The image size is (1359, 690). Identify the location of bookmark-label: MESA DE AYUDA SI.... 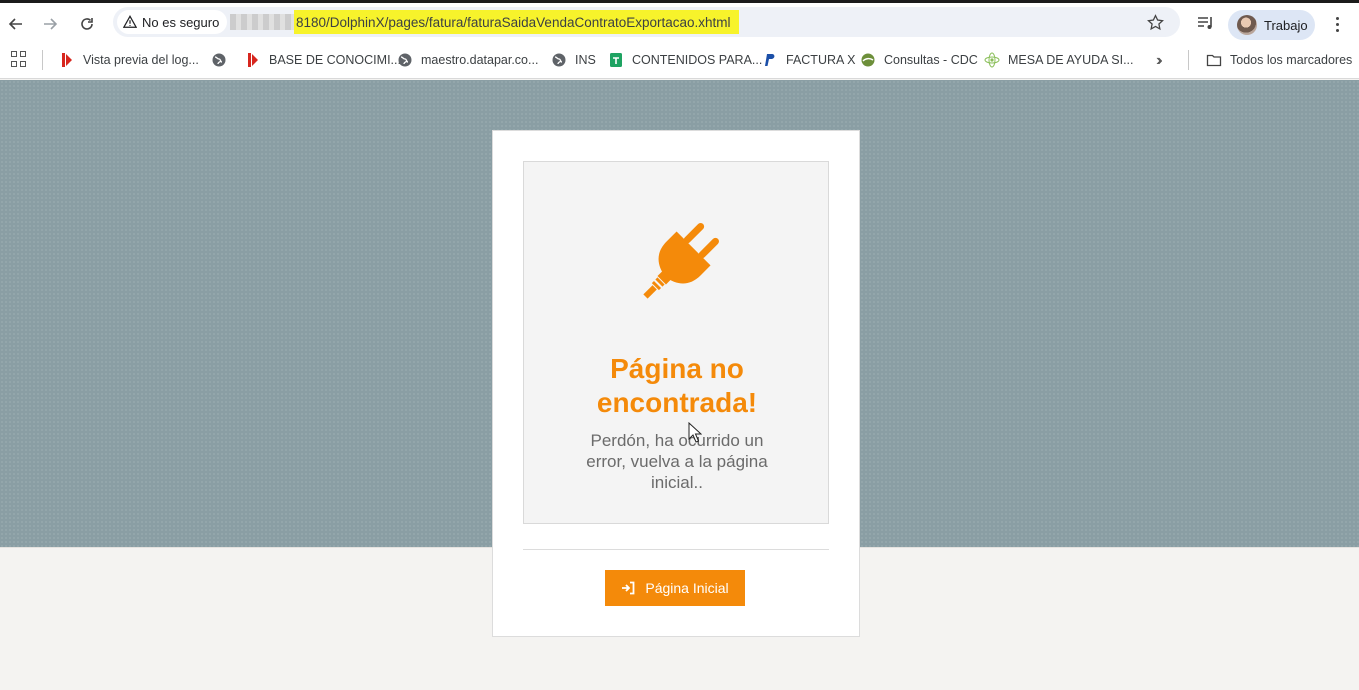
(1071, 60).